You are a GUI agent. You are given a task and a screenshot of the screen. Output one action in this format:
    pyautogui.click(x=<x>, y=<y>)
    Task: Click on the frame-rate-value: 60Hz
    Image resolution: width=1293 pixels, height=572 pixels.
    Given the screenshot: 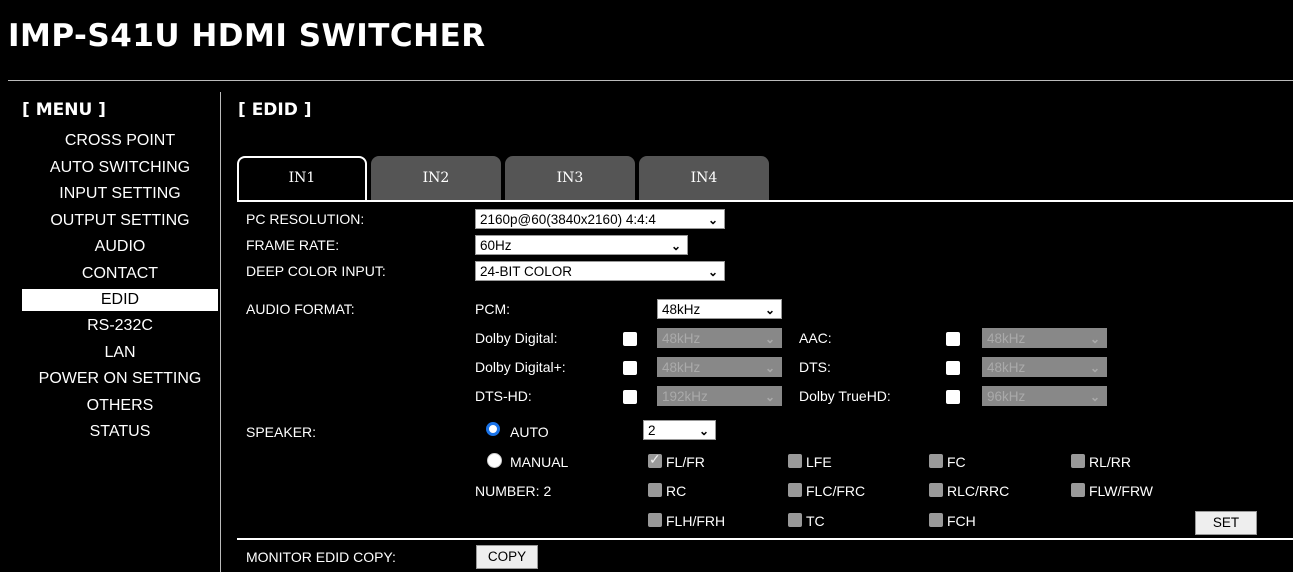 What is the action you would take?
    pyautogui.click(x=496, y=245)
    